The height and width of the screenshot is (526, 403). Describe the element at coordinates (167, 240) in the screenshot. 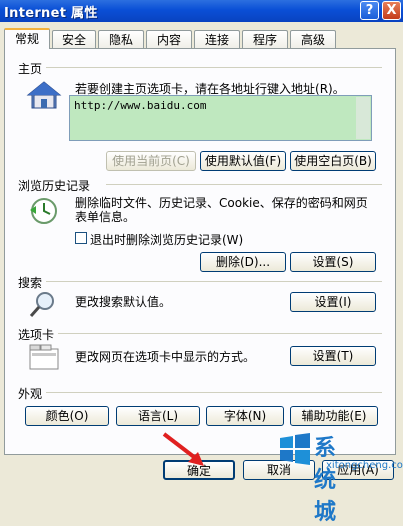

I see `delete-on-exit-label: 退出时删除浏览历史记录(W)` at that location.